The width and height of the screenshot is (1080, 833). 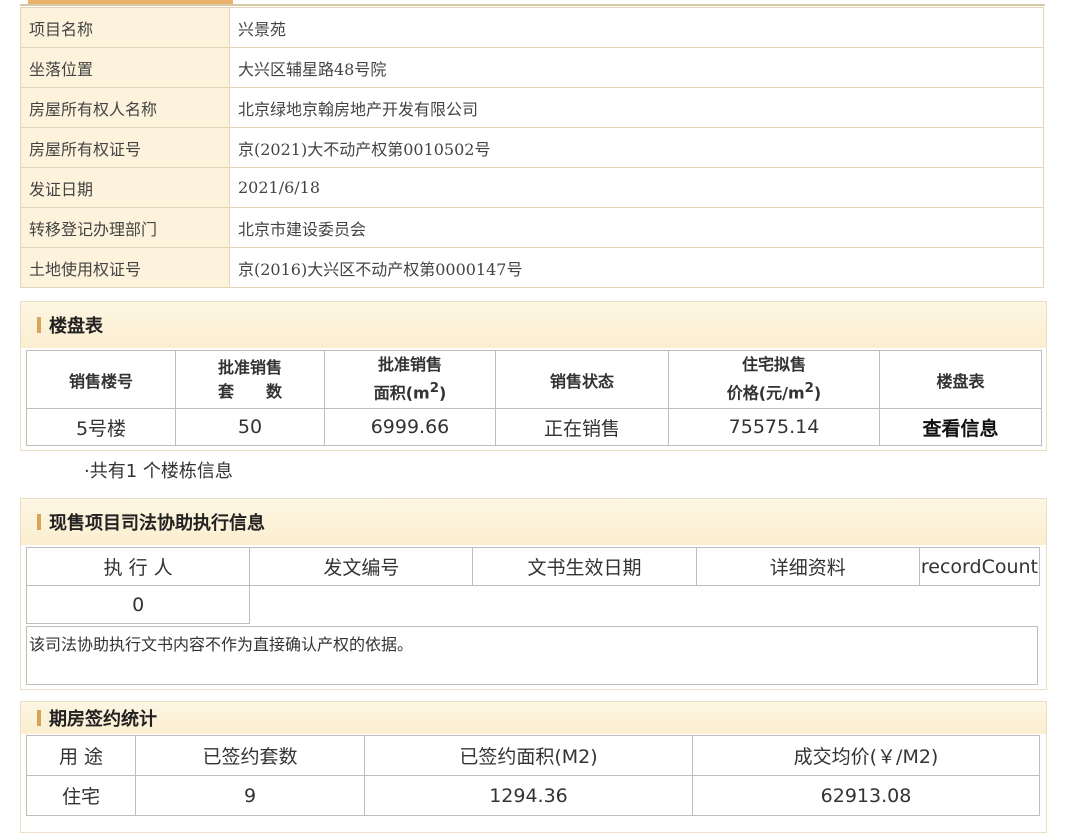 I want to click on table-row: 5号楼 50 6999.66 正在销售 75575.14 查看信息, so click(x=534, y=427).